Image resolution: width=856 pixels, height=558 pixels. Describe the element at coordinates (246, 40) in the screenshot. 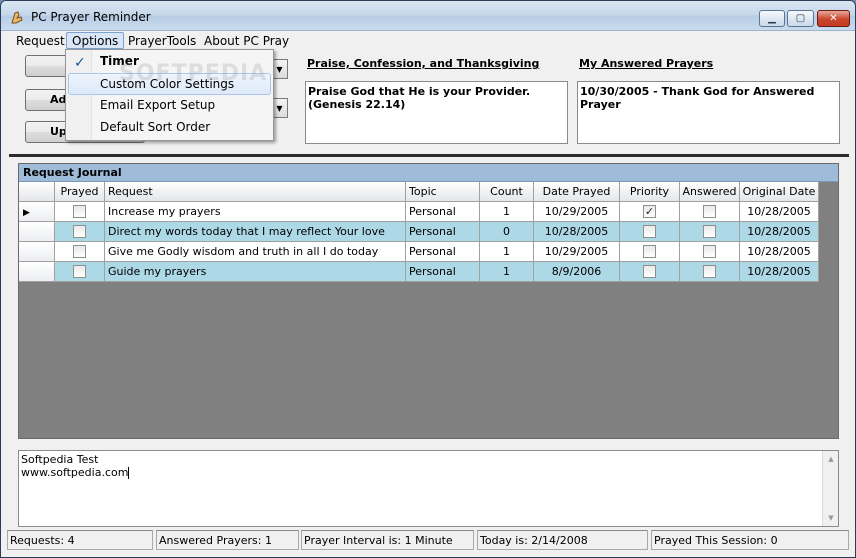

I see `menu-about: About PC Pray` at that location.